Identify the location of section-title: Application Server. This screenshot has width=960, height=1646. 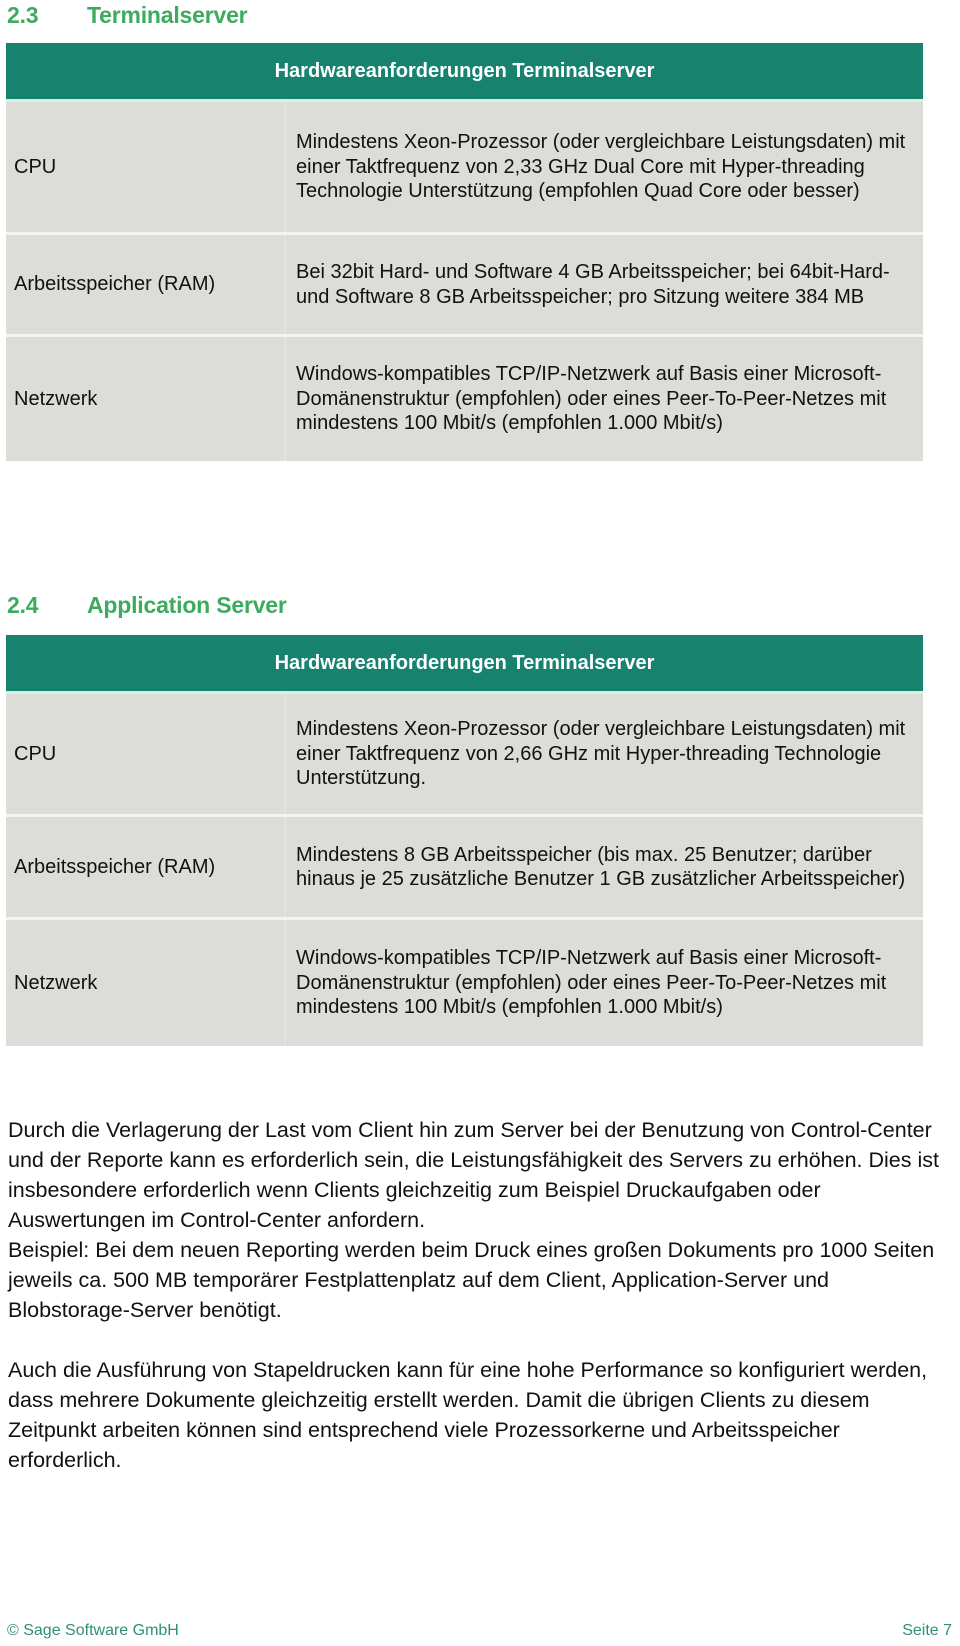
(187, 605).